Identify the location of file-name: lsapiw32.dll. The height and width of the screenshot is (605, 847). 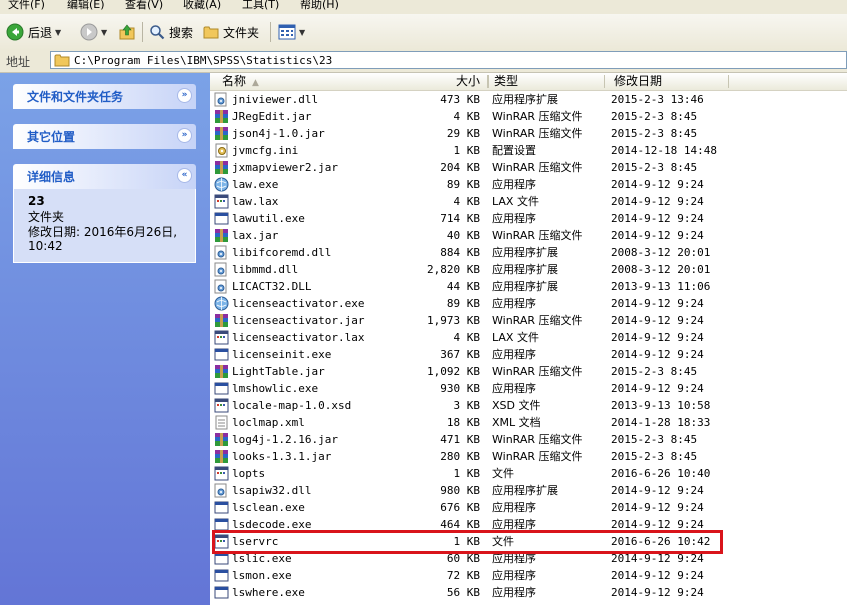
(272, 490).